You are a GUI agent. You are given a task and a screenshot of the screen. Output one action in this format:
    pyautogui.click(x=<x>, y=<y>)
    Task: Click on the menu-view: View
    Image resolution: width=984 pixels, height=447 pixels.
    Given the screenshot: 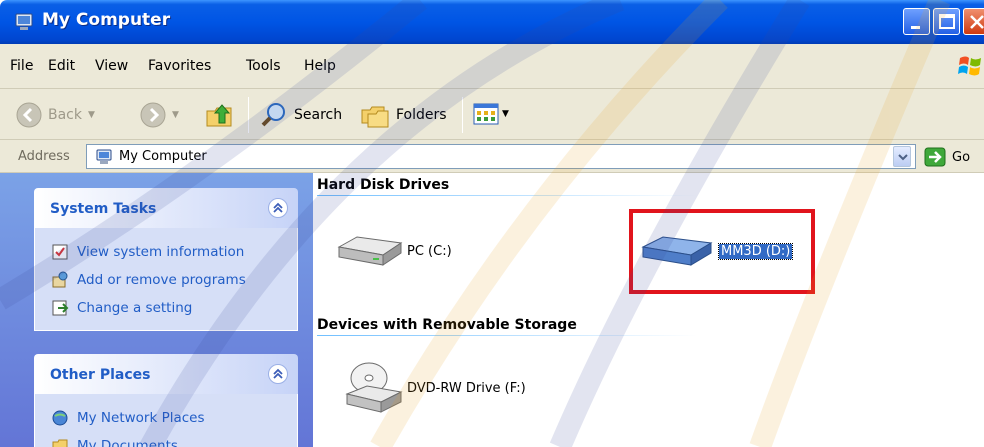 What is the action you would take?
    pyautogui.click(x=111, y=66)
    